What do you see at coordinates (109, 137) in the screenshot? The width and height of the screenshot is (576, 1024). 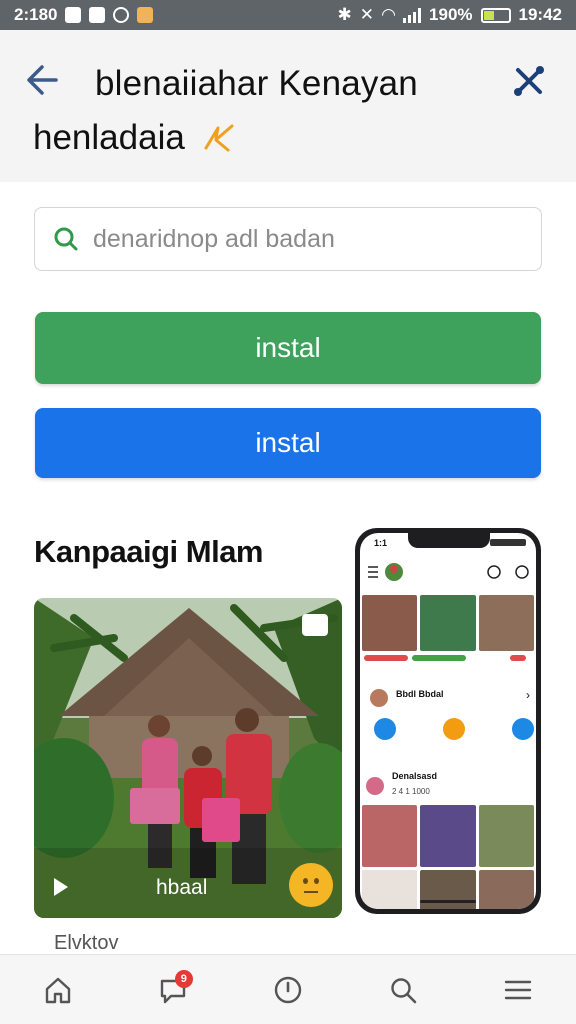 I see `page-subtitle: henladaia` at bounding box center [109, 137].